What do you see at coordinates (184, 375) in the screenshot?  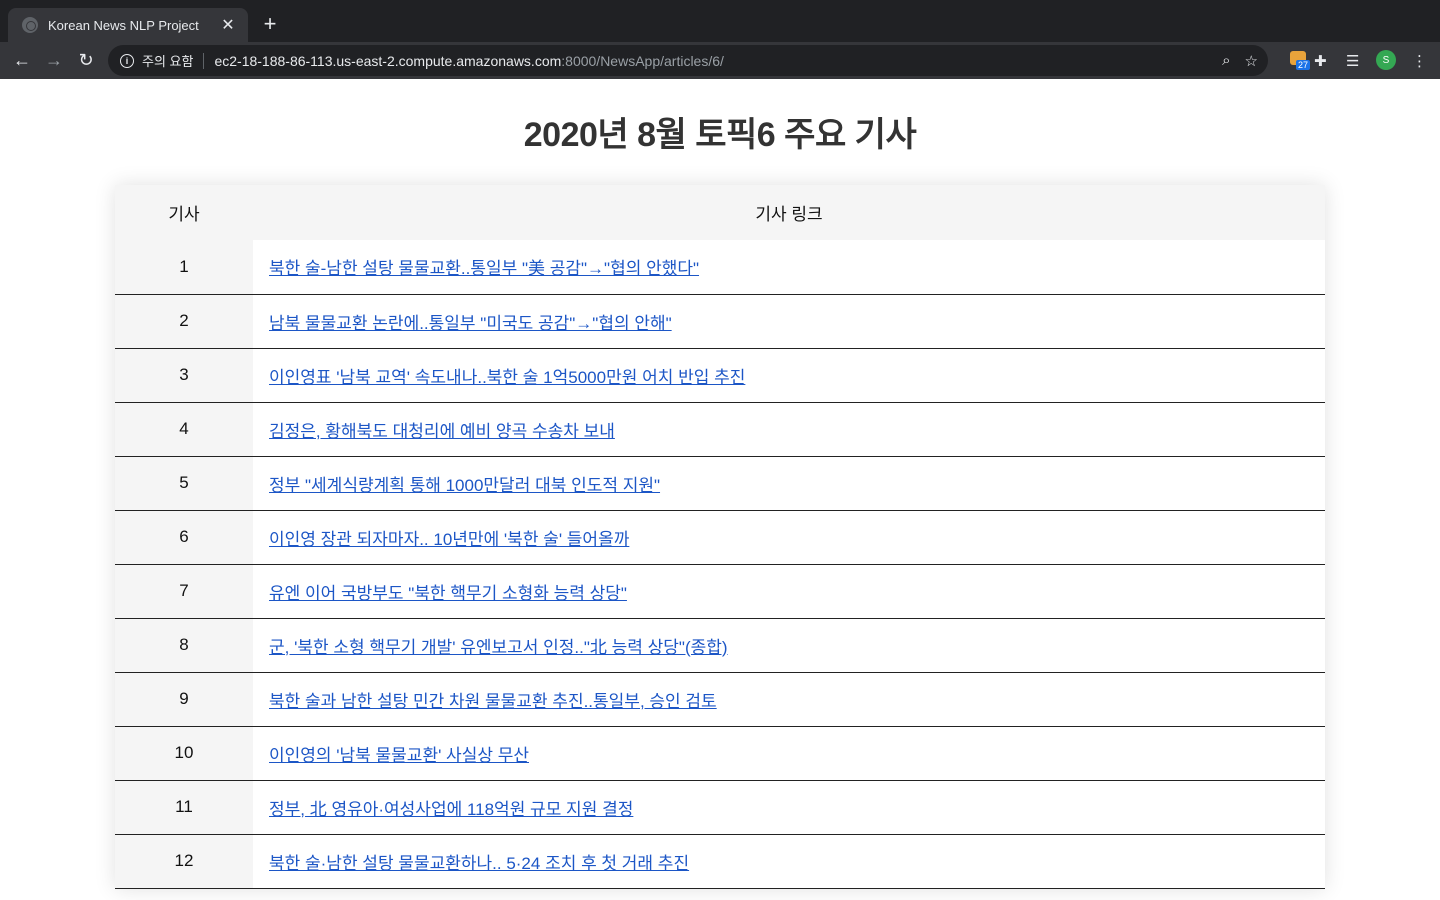 I see `article-number: 3` at bounding box center [184, 375].